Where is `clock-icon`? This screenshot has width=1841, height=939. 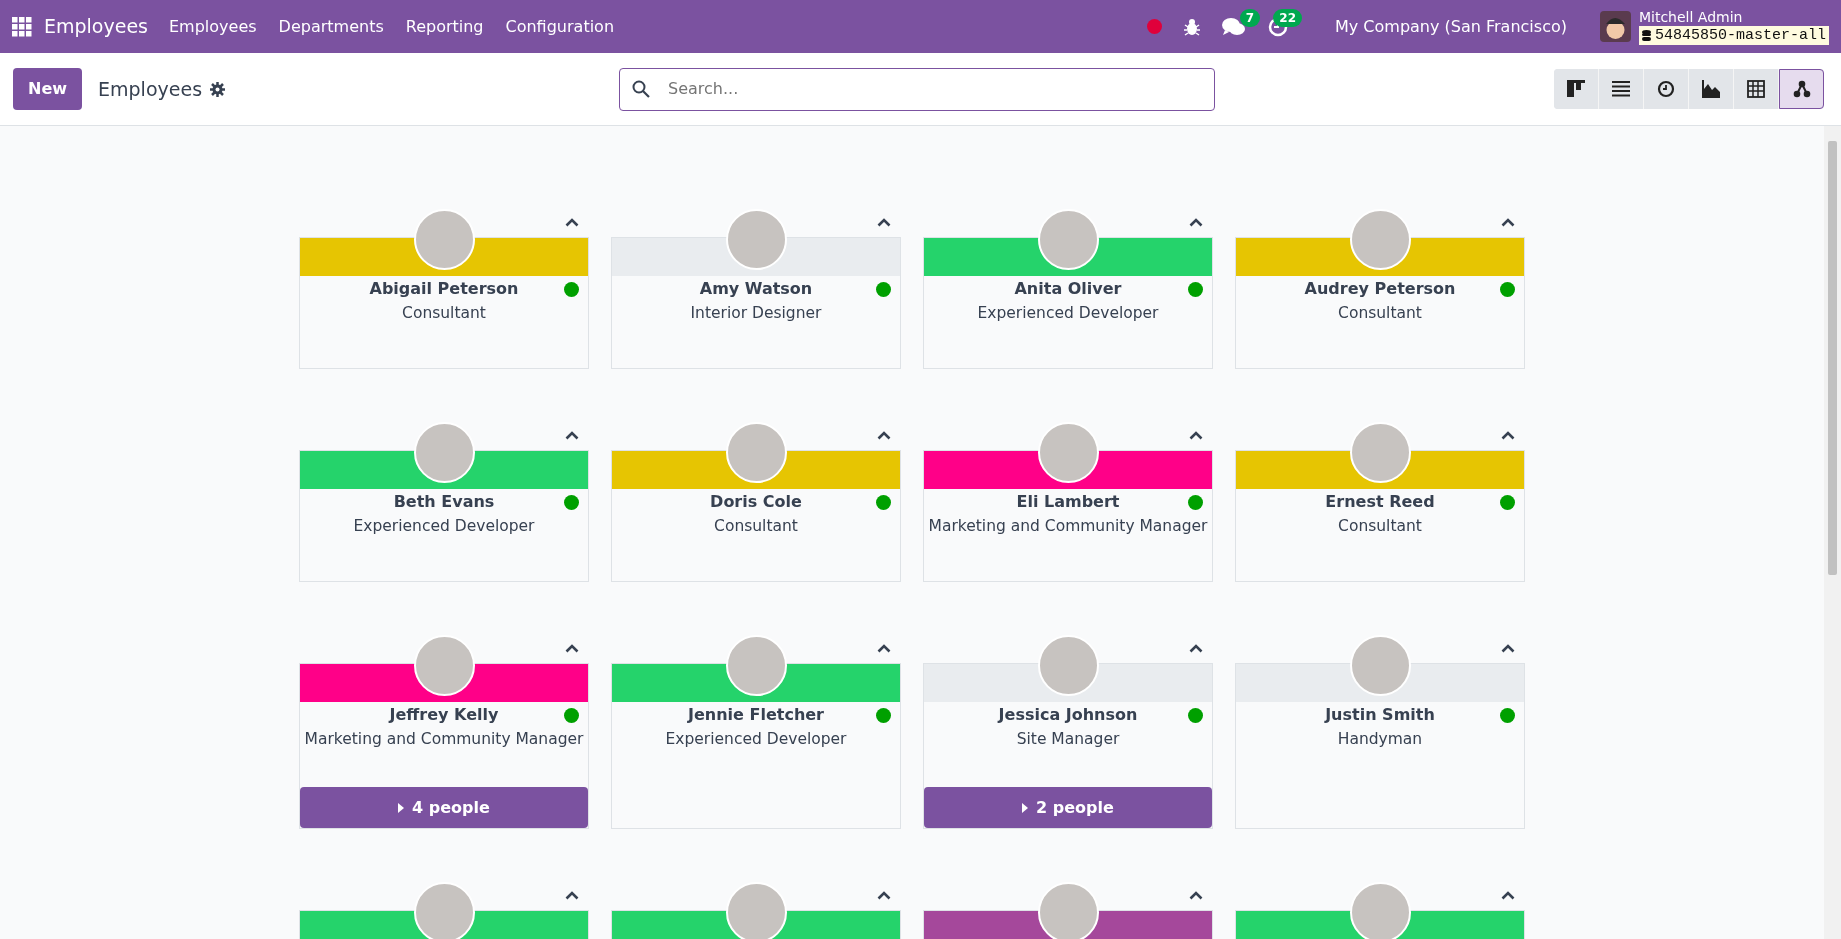
clock-icon is located at coordinates (1666, 89).